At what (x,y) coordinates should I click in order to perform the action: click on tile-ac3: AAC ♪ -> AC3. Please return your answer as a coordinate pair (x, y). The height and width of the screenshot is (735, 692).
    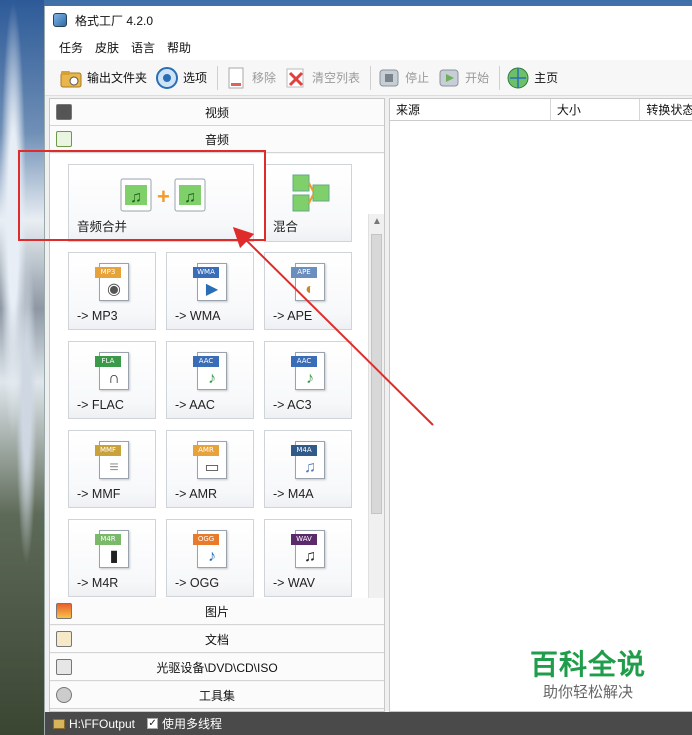
    Looking at the image, I should click on (308, 380).